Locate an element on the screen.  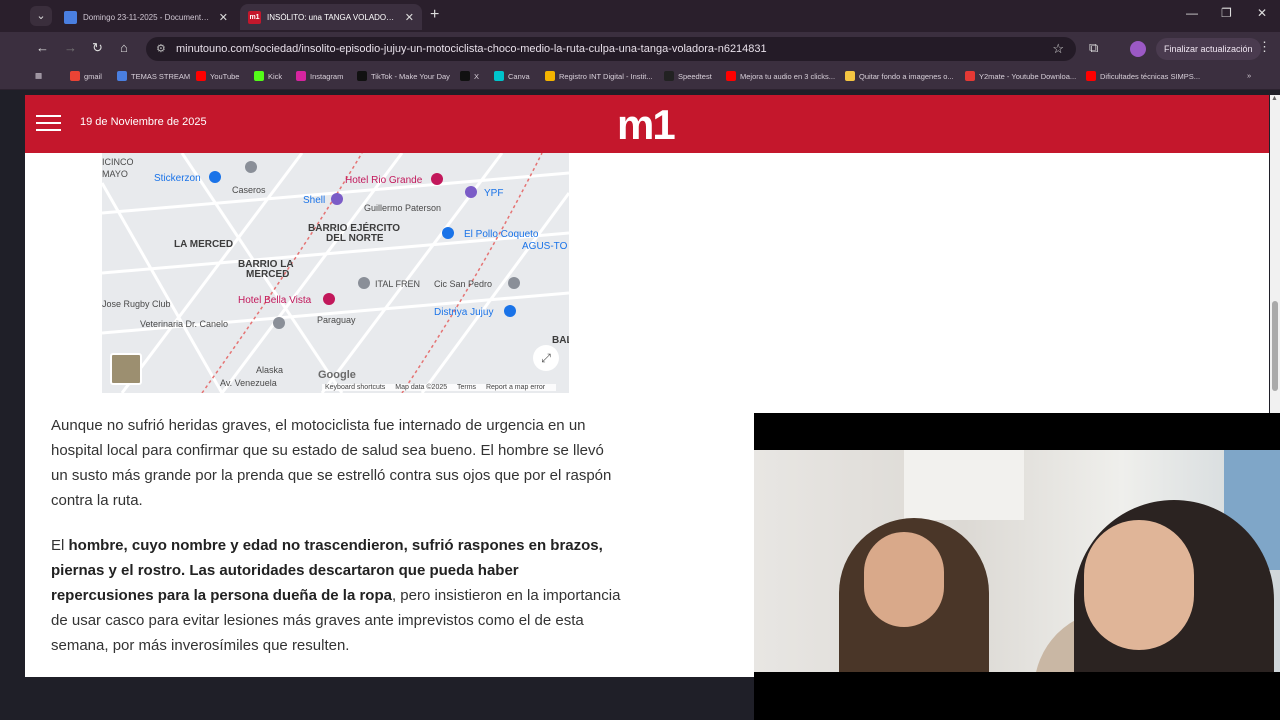
site-logo: m1 is located at coordinates (646, 125).